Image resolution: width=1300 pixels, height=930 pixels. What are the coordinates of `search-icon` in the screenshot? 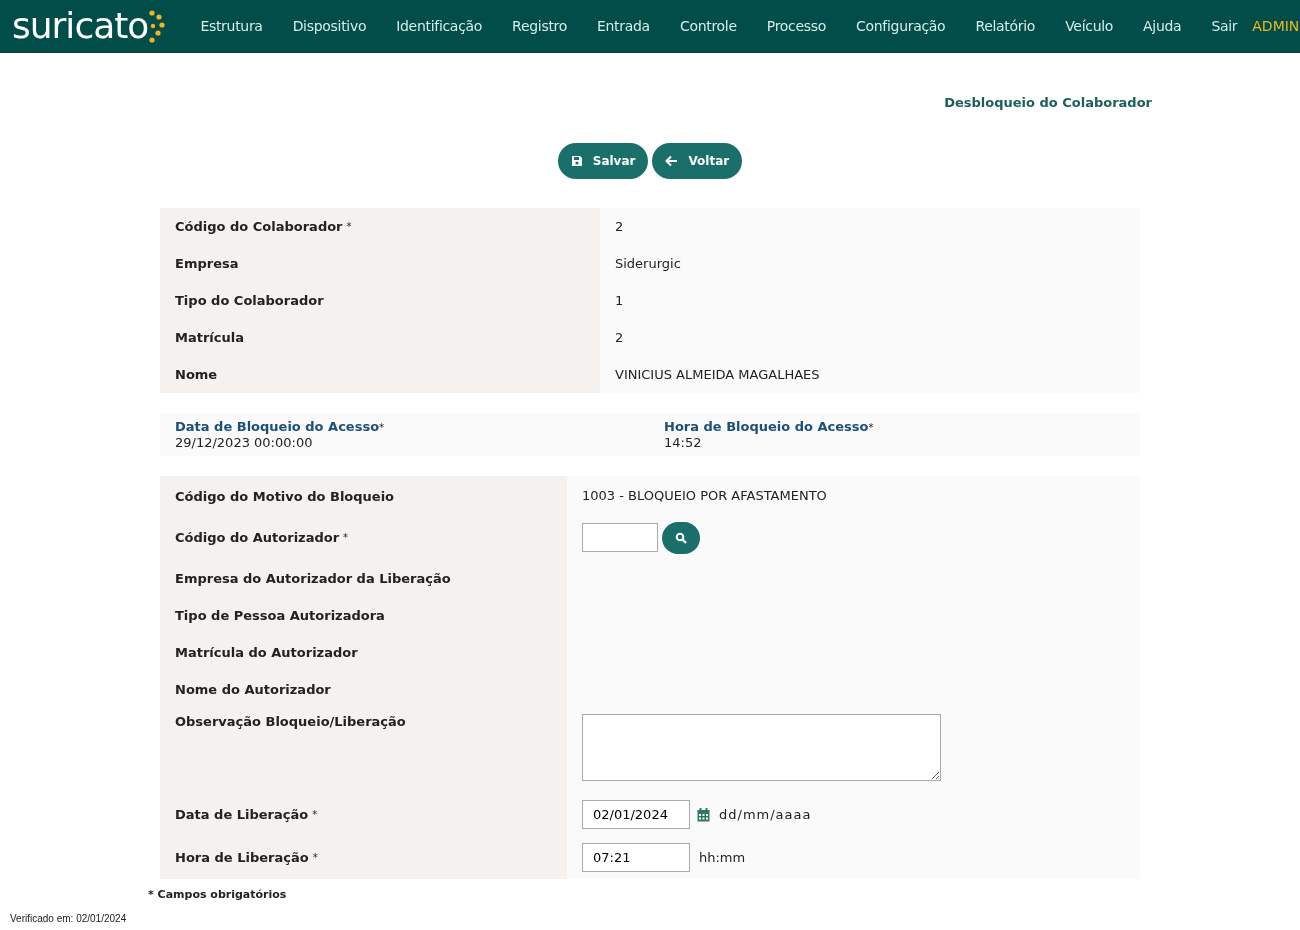 It's located at (681, 537).